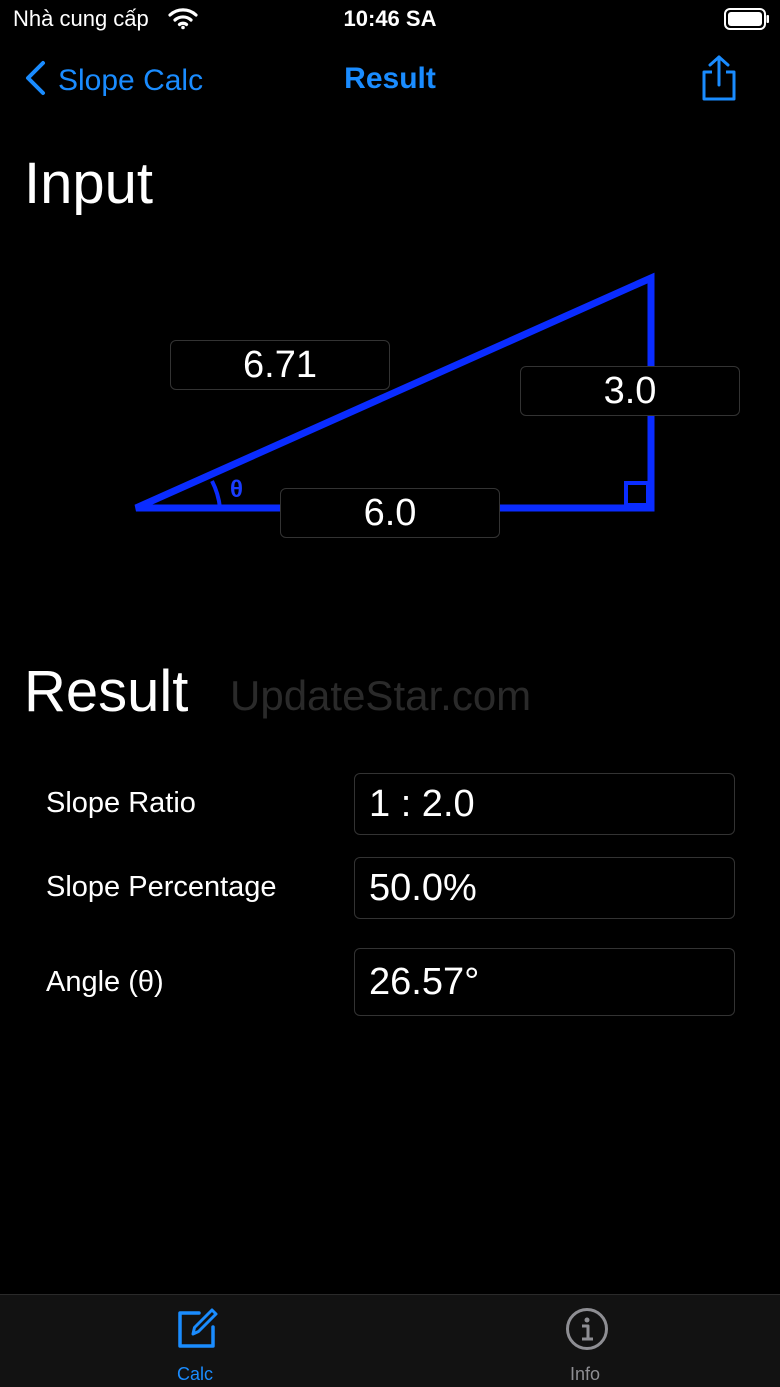 The image size is (780, 1387). Describe the element at coordinates (106, 691) in the screenshot. I see `result-section-title: Result` at that location.